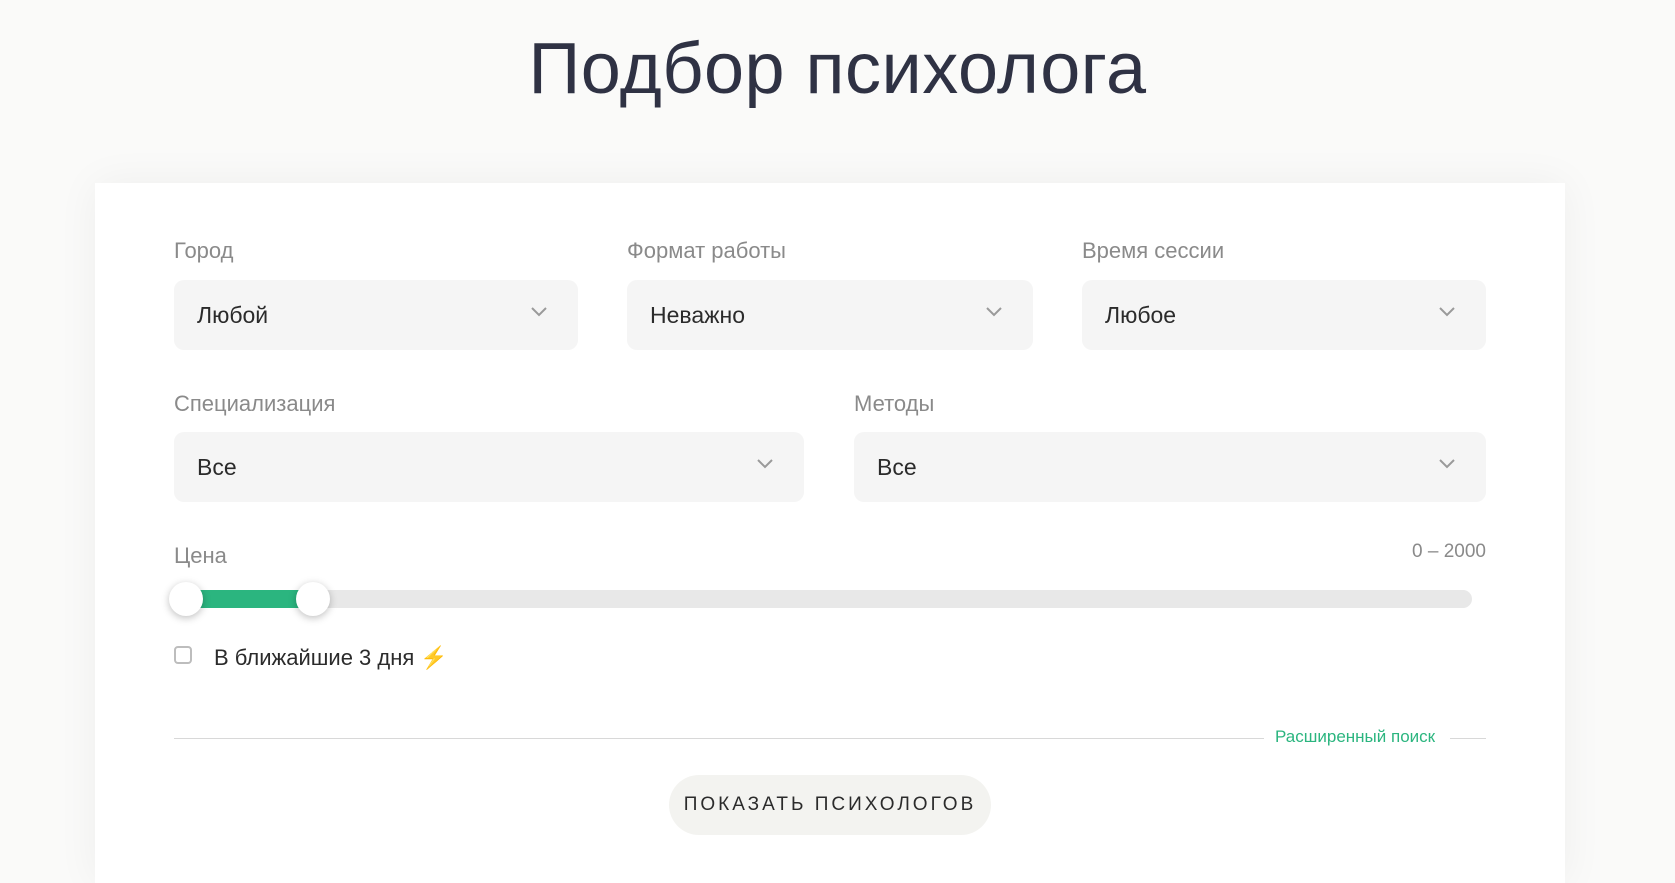 The image size is (1675, 883). What do you see at coordinates (1153, 250) in the screenshot?
I see `time-label: Время сессии` at bounding box center [1153, 250].